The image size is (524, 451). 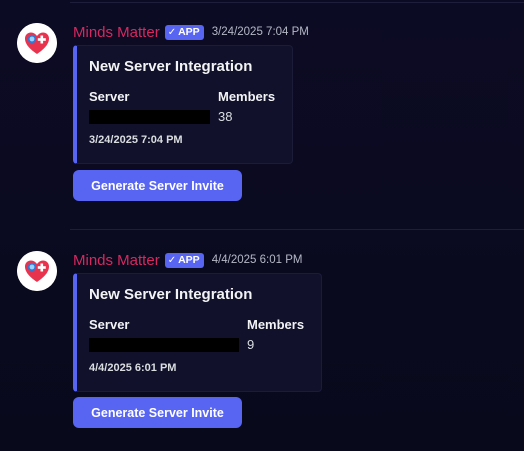 I want to click on embed-footer-timestamp: 4/4/2025 6:01 PM, so click(x=133, y=368).